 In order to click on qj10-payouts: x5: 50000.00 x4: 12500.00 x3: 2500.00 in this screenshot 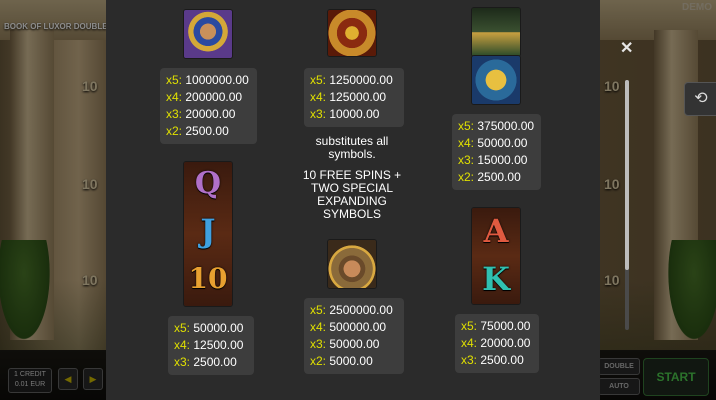, I will do `click(211, 345)`.